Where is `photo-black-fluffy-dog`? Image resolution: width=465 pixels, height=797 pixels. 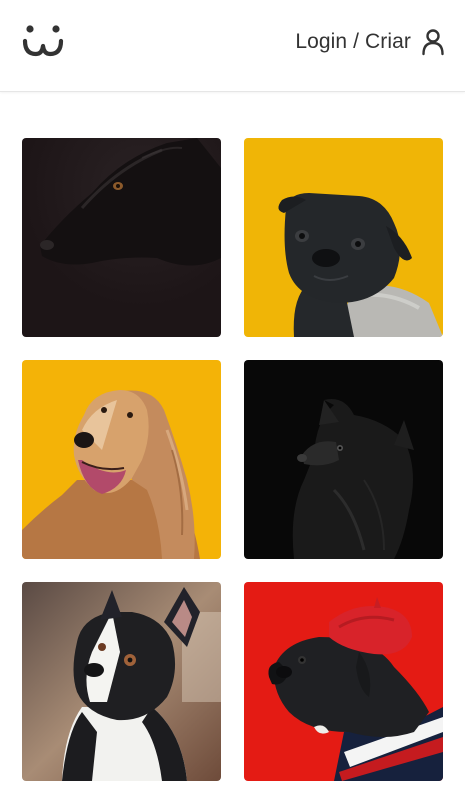
photo-black-fluffy-dog is located at coordinates (343, 459).